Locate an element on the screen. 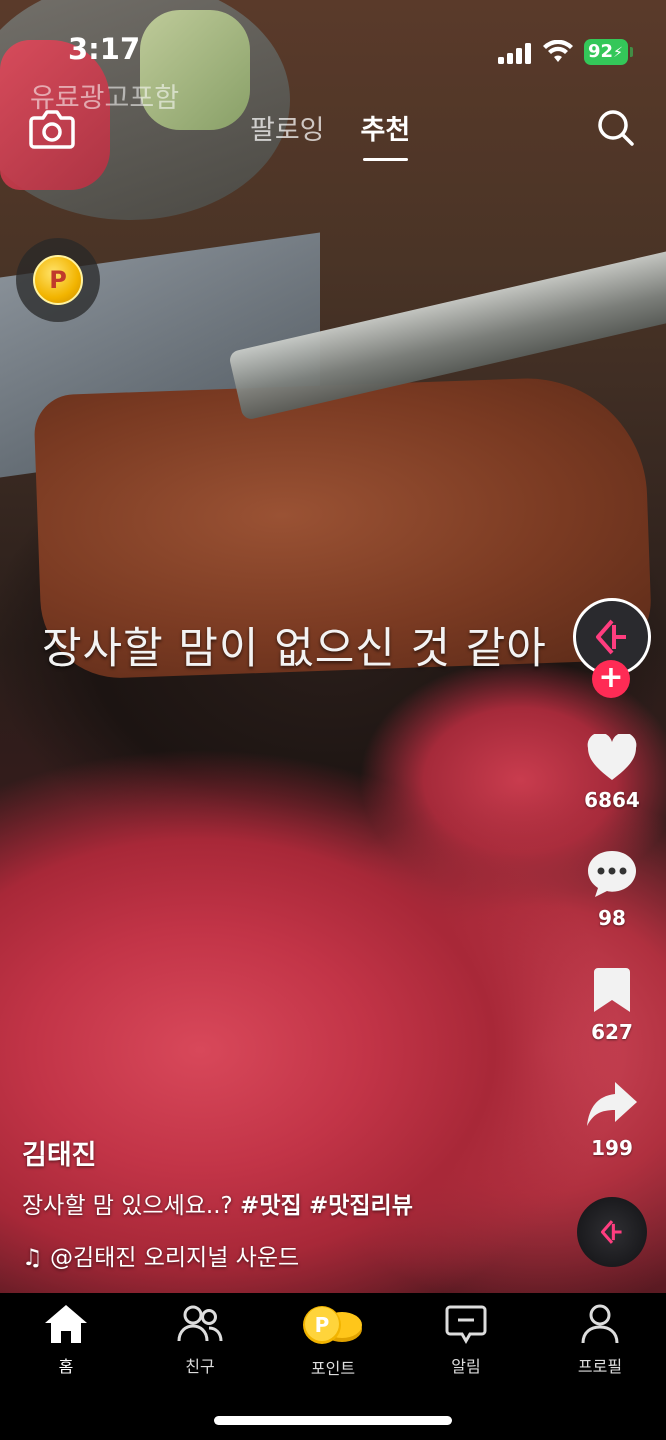  like-button: 6864 is located at coordinates (612, 772).